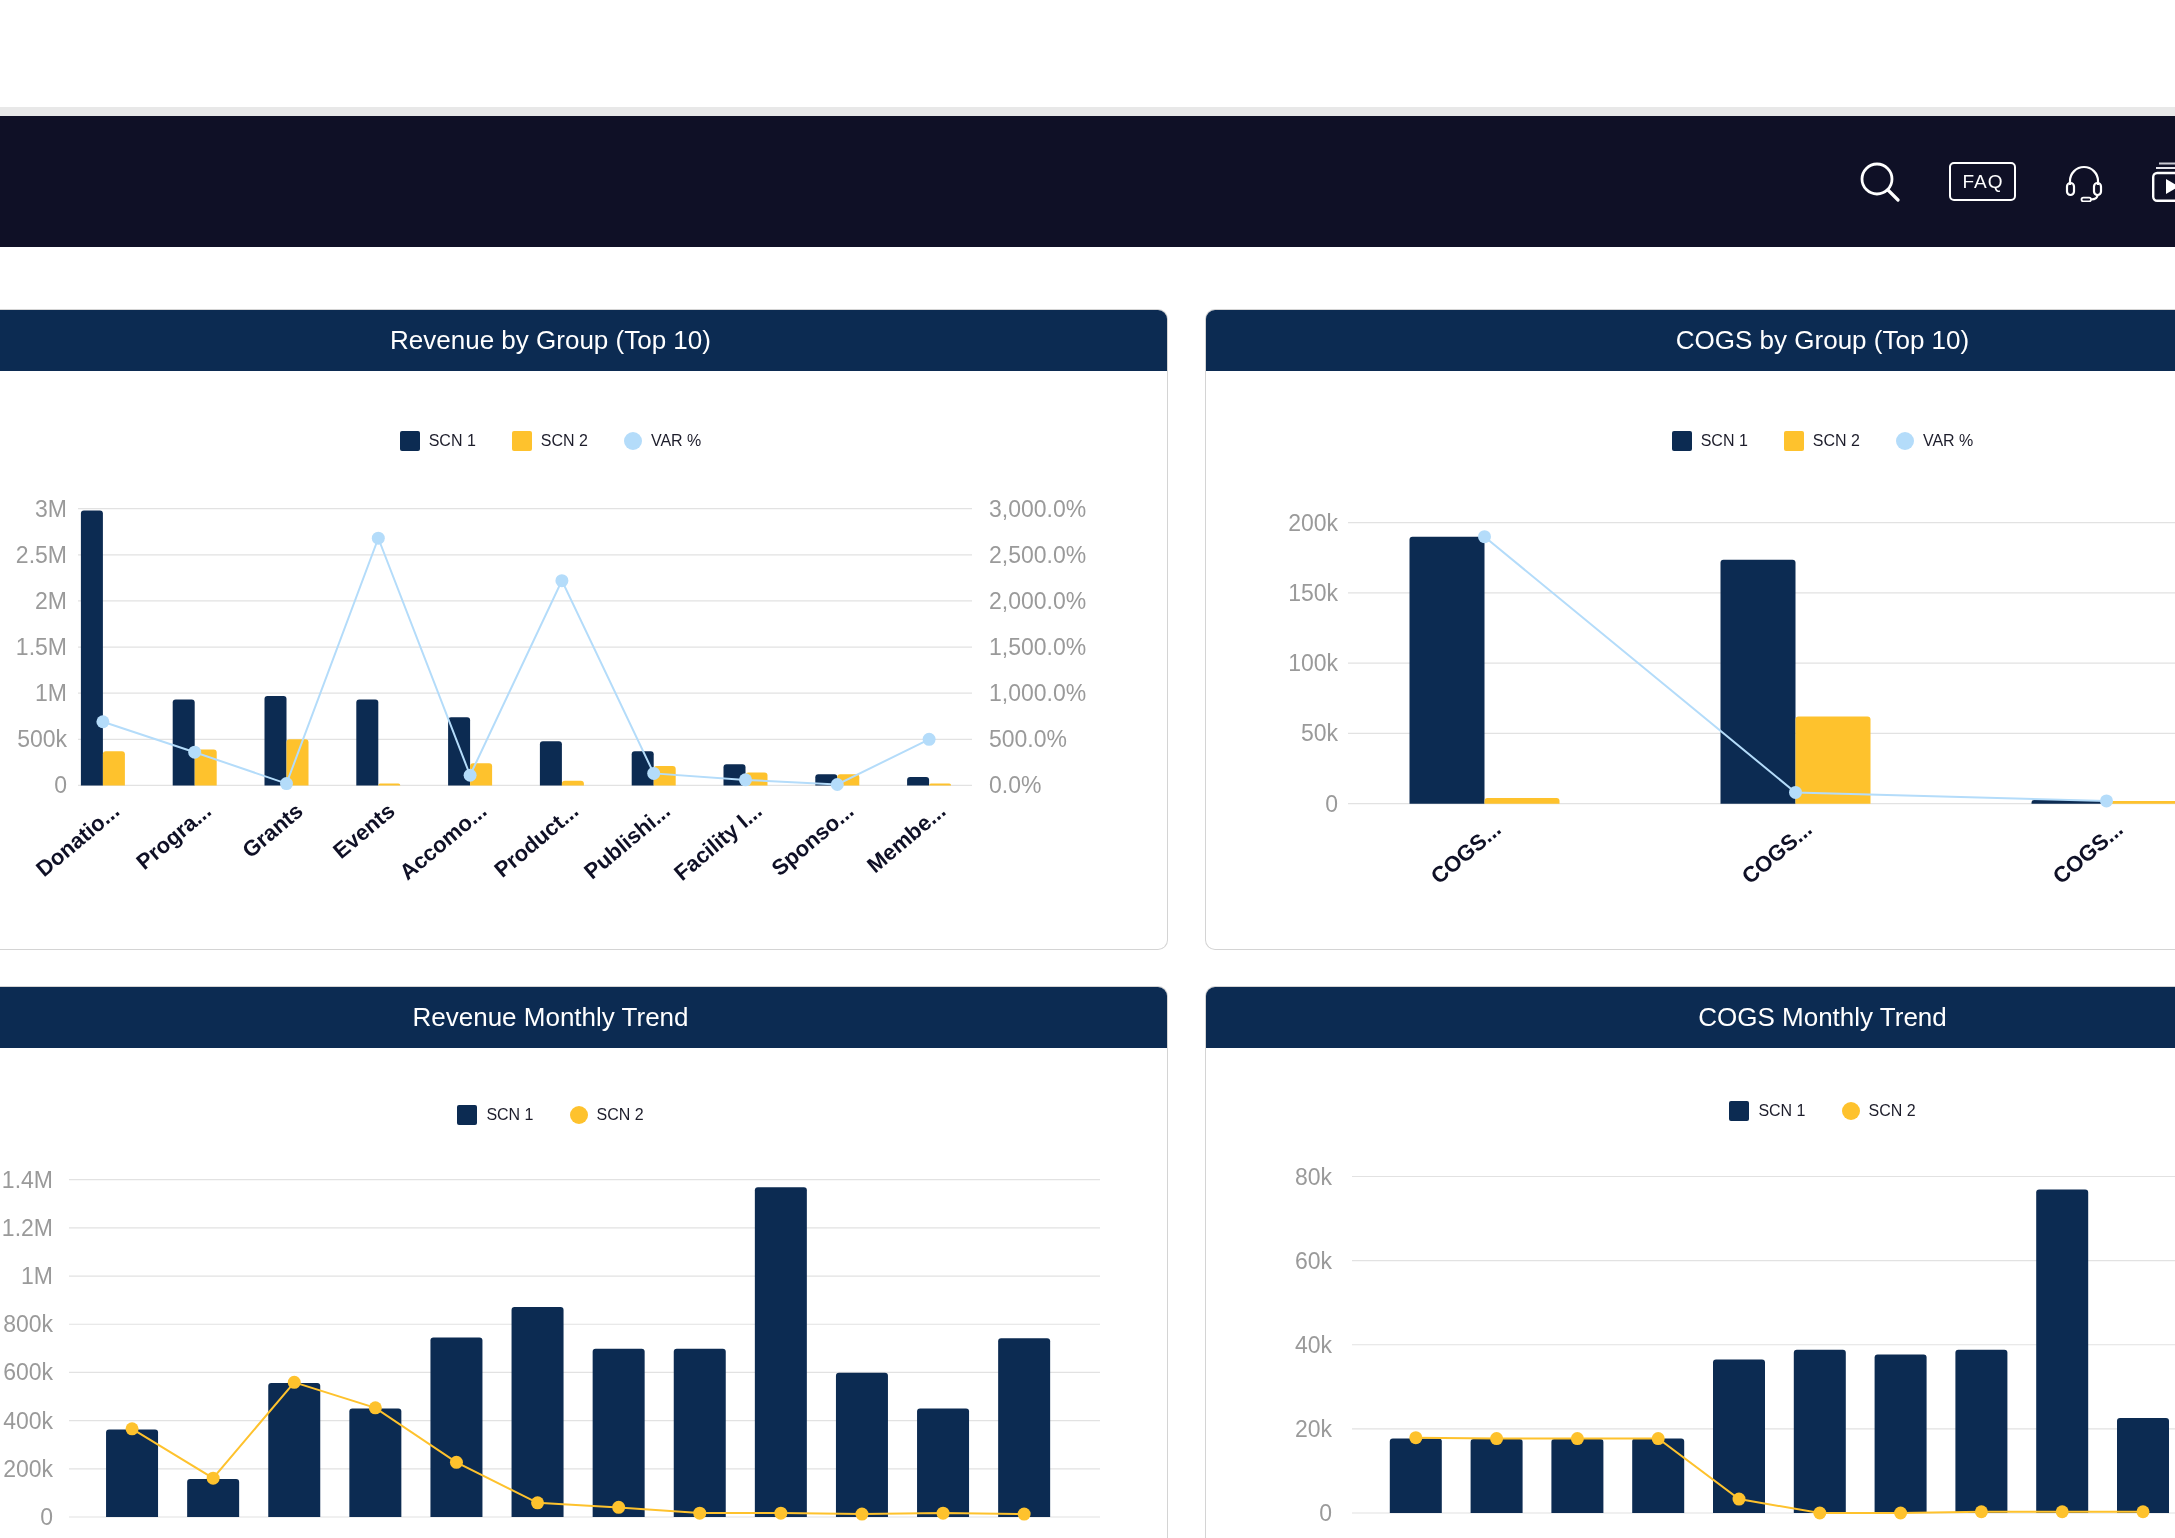  Describe the element at coordinates (1038, 600) in the screenshot. I see `y-axis-label: 2,000.0%` at that location.